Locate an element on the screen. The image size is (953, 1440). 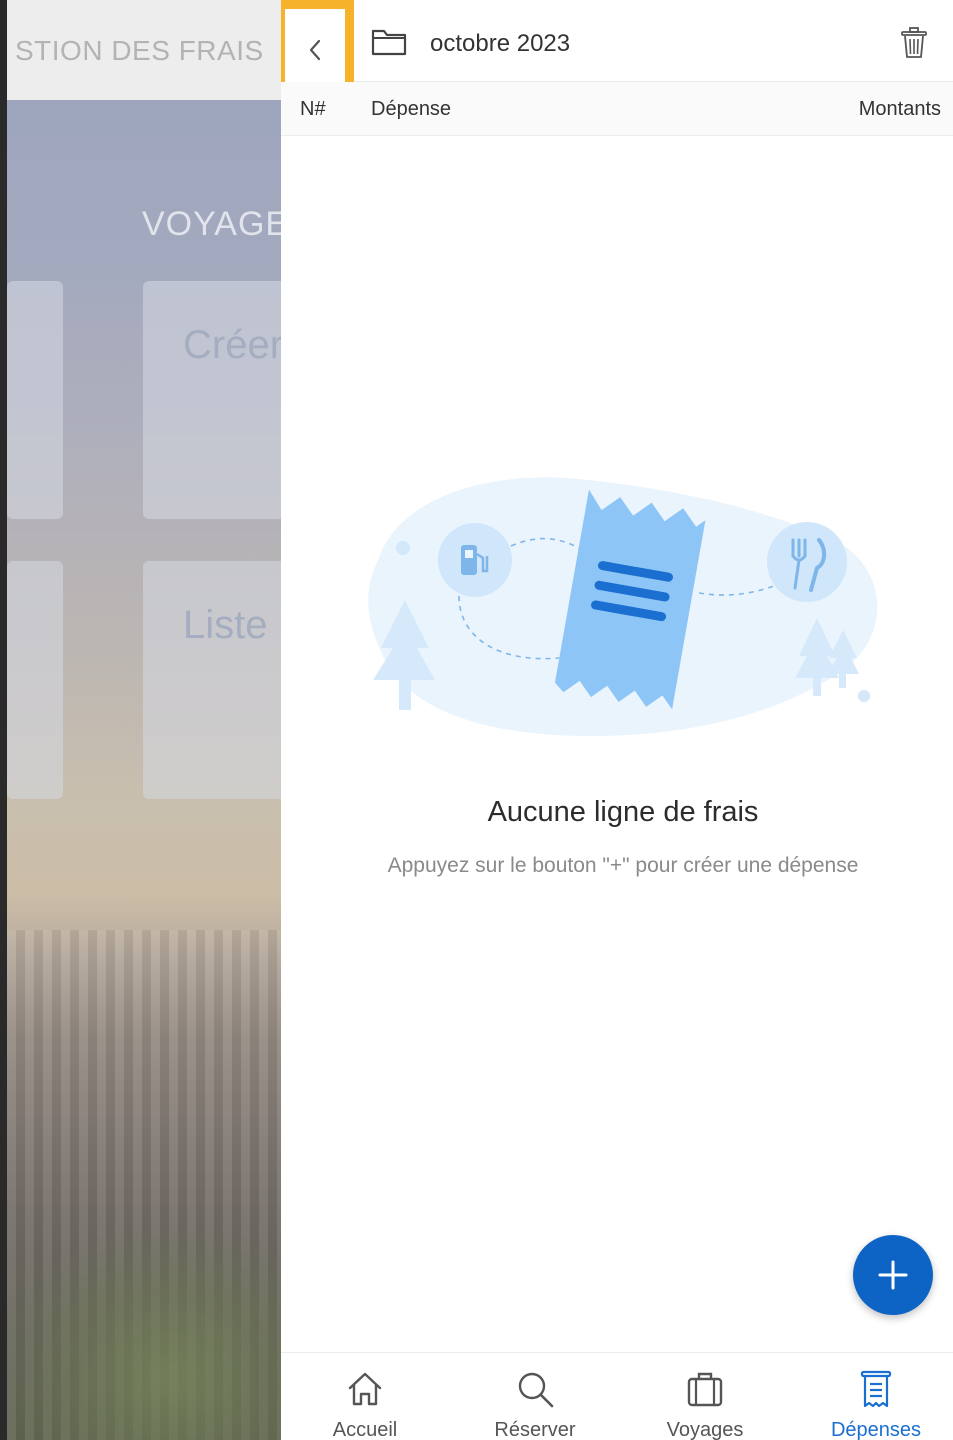
period-title: octobre 2023 is located at coordinates (500, 43).